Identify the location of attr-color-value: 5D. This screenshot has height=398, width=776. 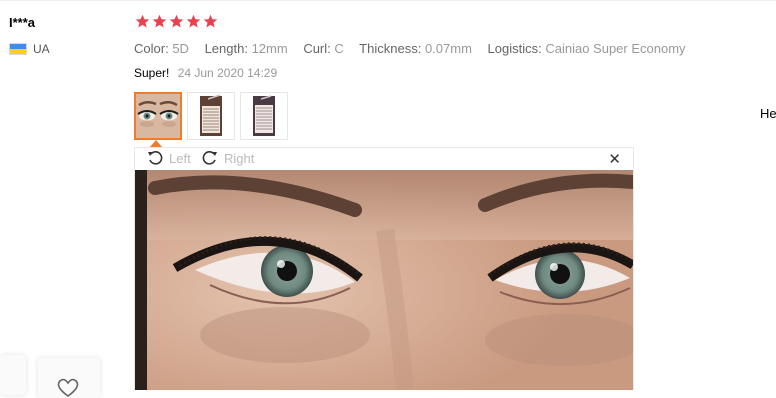
(180, 48).